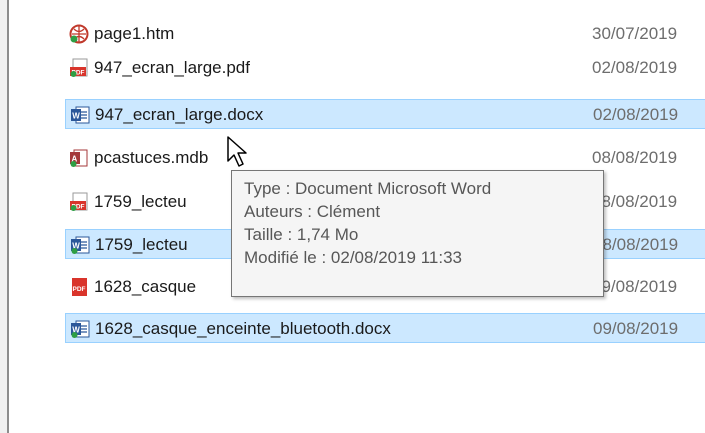 Image resolution: width=705 pixels, height=433 pixels. Describe the element at coordinates (368, 188) in the screenshot. I see `tooltip-type: Type : Document Microsoft Word` at that location.